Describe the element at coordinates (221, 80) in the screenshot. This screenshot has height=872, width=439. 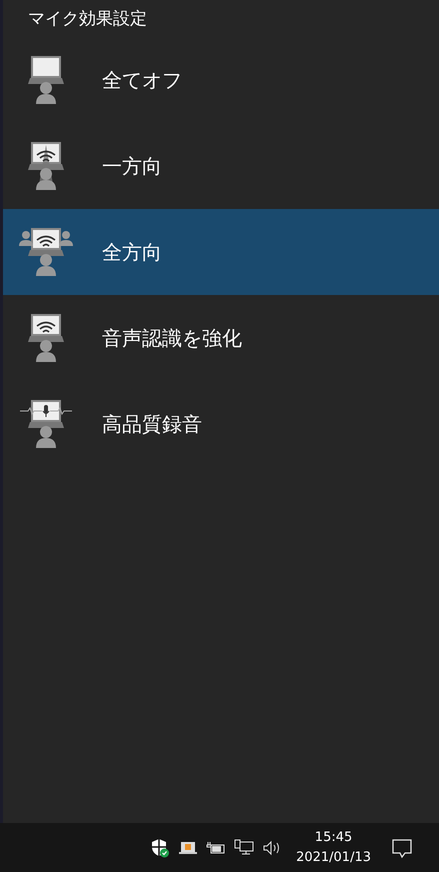
I see `effect-option: 全てオフ` at that location.